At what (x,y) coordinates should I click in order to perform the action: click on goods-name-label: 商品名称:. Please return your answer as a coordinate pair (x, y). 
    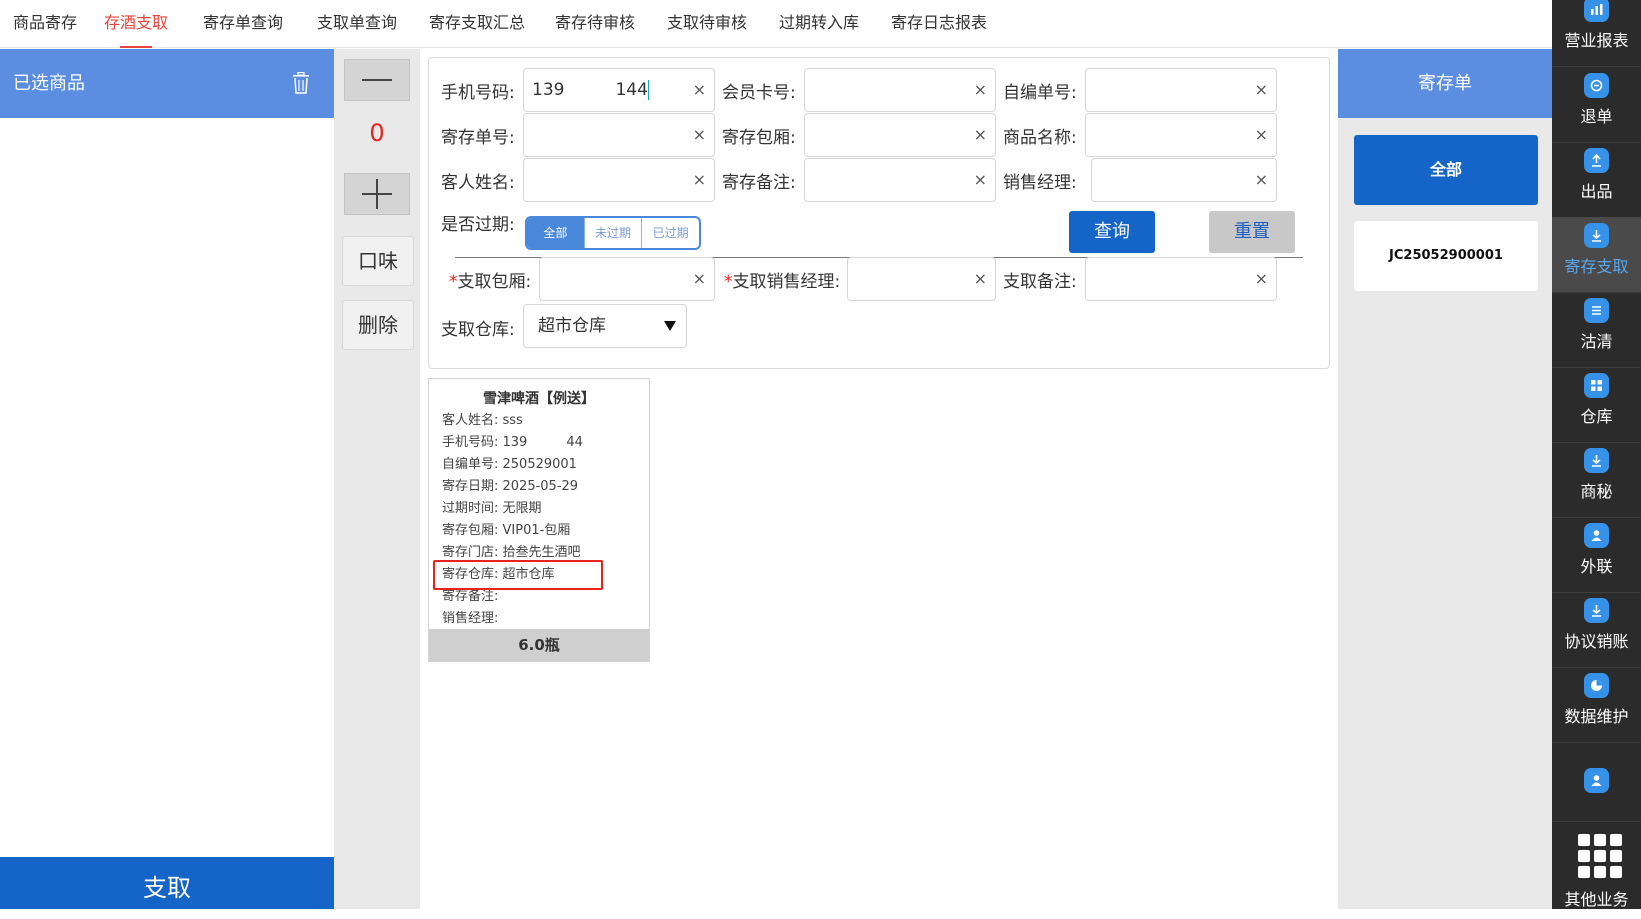
    Looking at the image, I should click on (1040, 138).